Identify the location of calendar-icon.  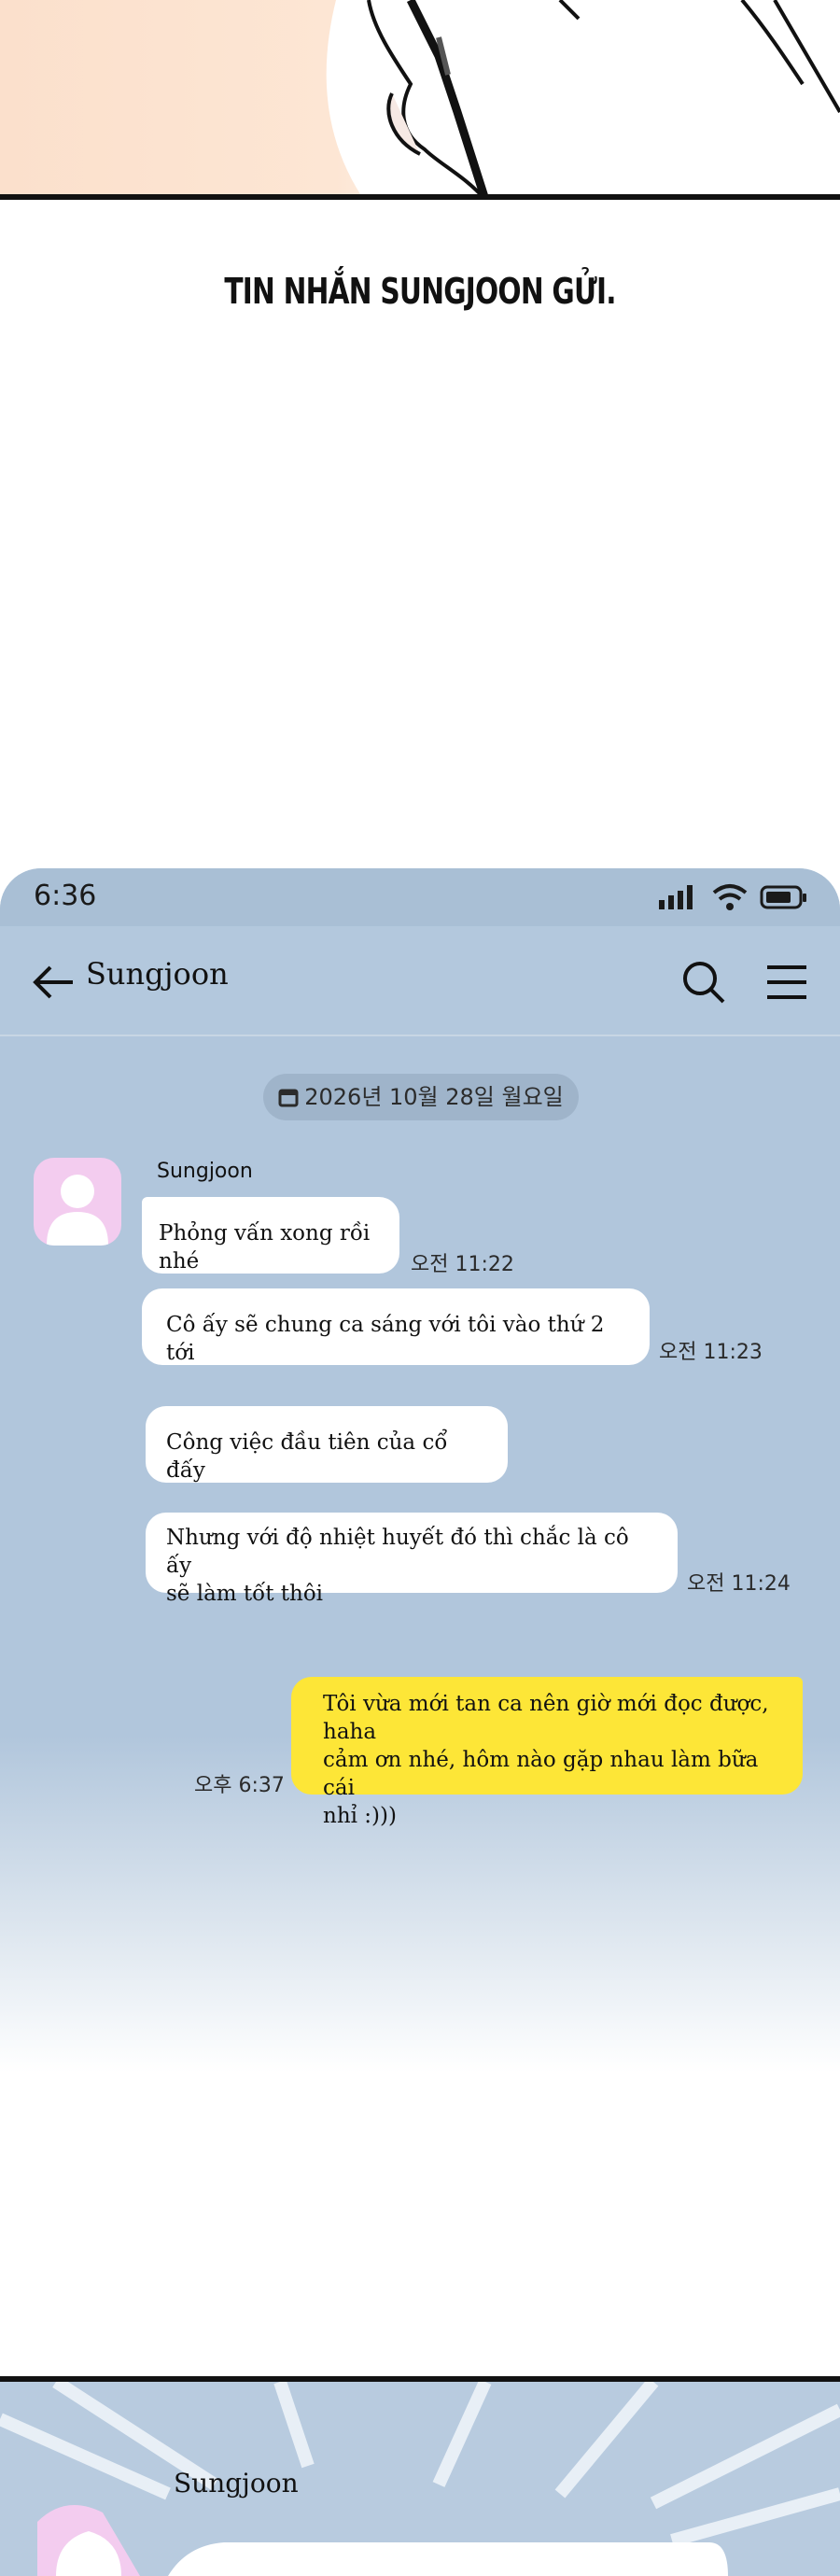
(288, 1098).